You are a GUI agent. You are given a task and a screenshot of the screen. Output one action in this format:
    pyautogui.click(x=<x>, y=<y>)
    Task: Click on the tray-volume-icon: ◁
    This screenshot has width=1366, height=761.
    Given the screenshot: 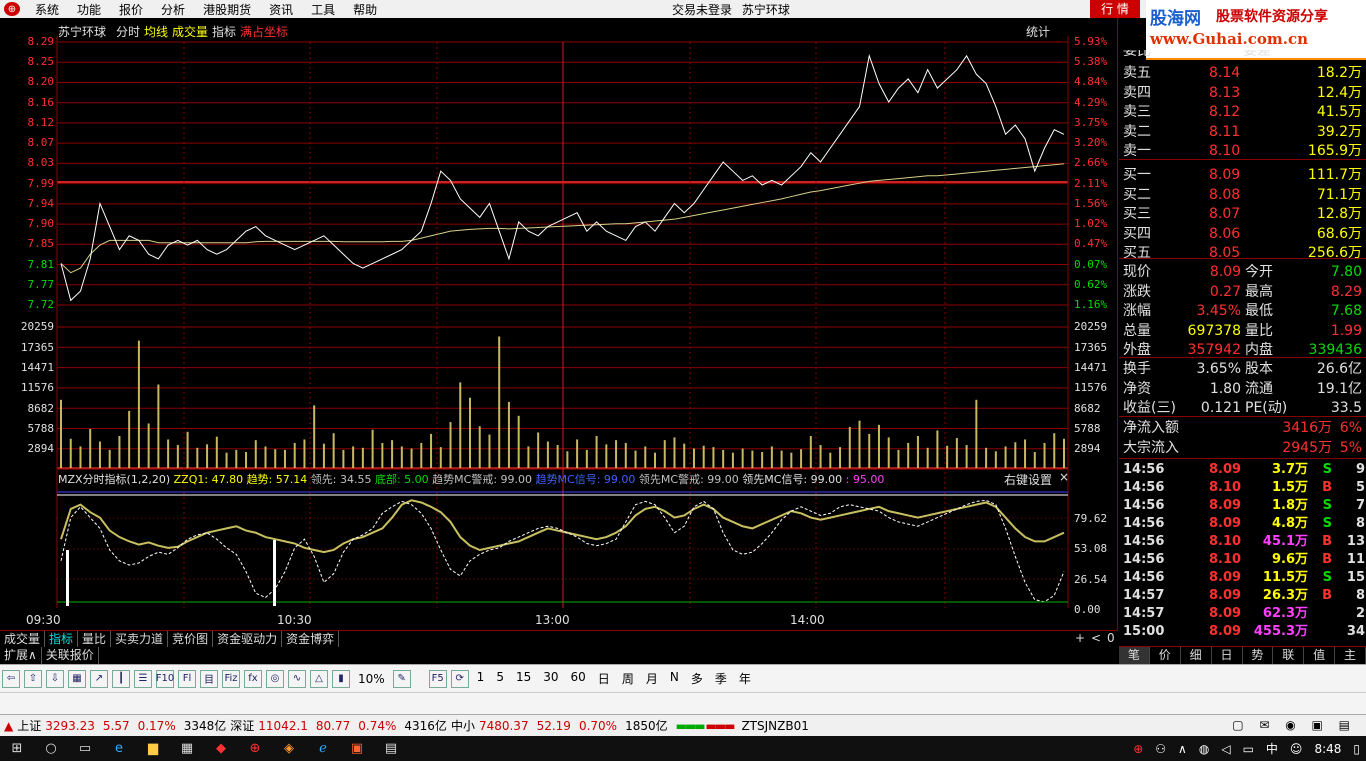 What is the action you would take?
    pyautogui.click(x=1225, y=749)
    